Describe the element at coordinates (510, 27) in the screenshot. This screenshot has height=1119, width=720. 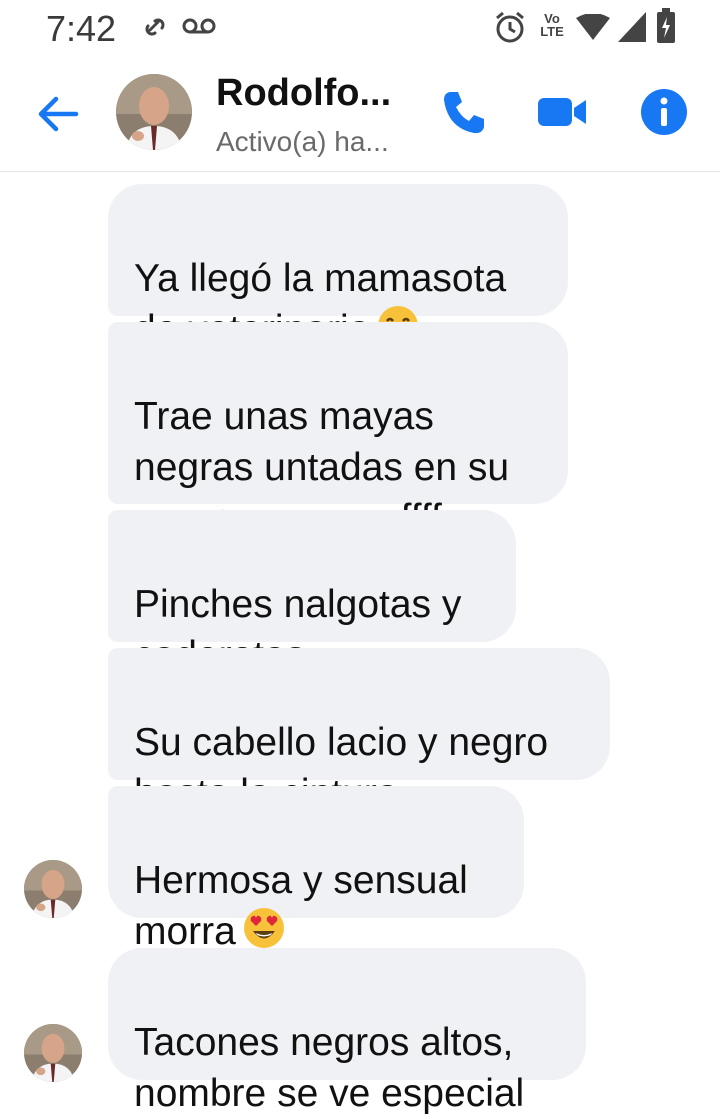
I see `alarm-icon` at that location.